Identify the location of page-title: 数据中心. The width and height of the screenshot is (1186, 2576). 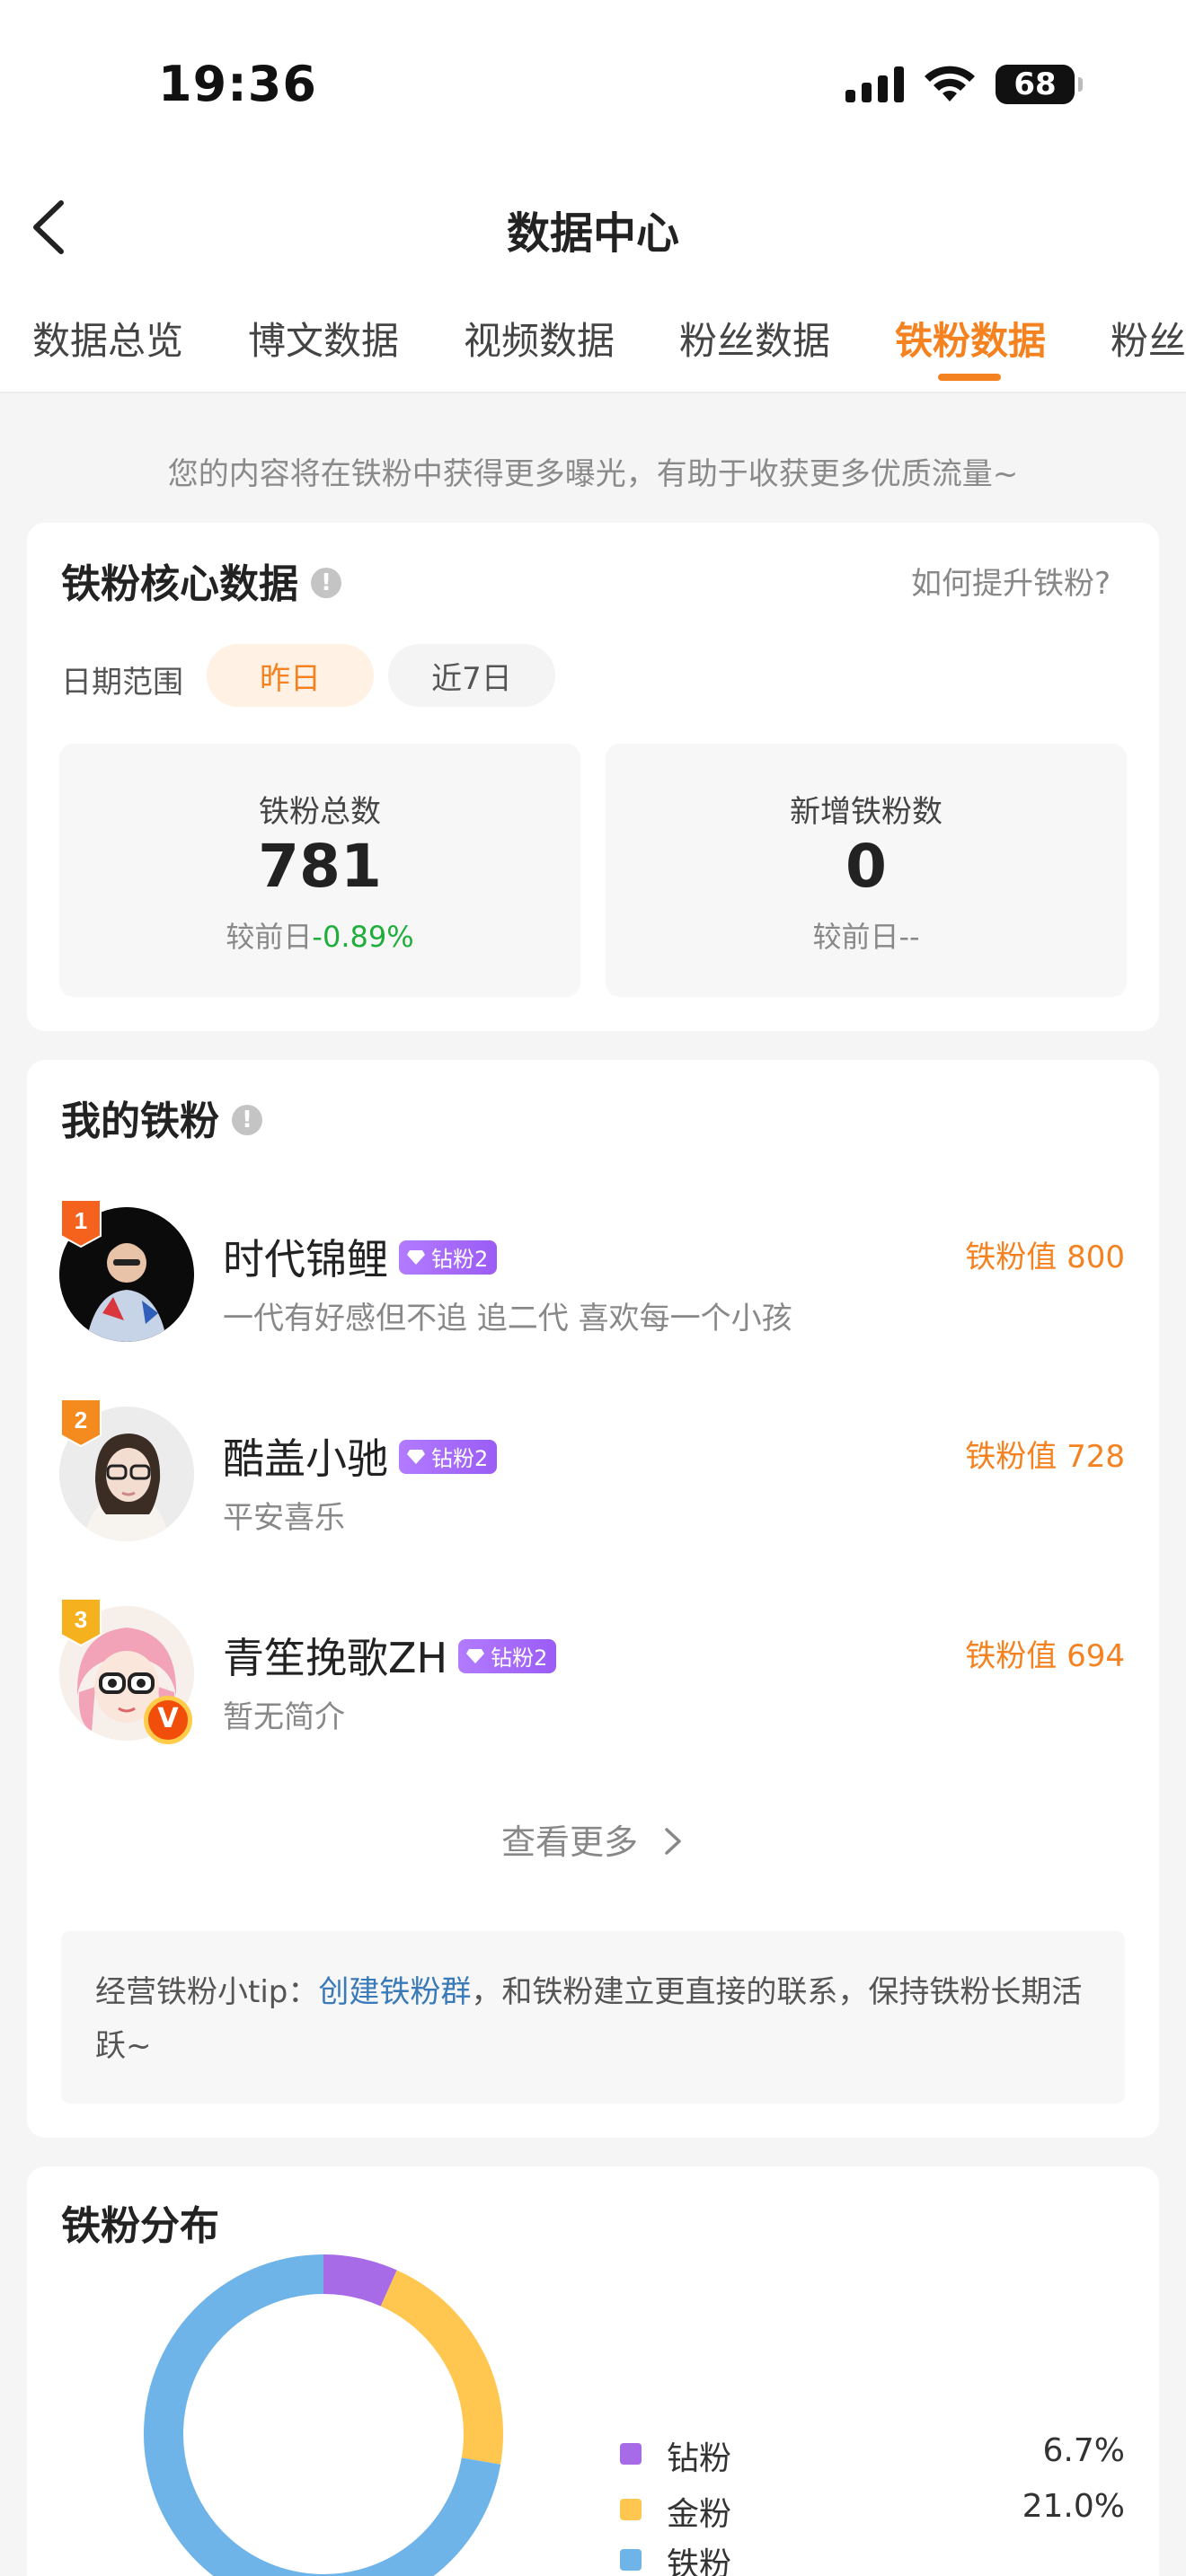
(592, 233).